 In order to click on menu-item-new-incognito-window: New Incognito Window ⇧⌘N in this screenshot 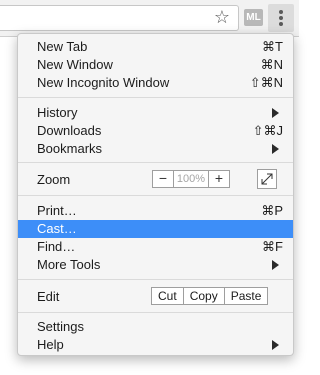, I will do `click(155, 83)`.